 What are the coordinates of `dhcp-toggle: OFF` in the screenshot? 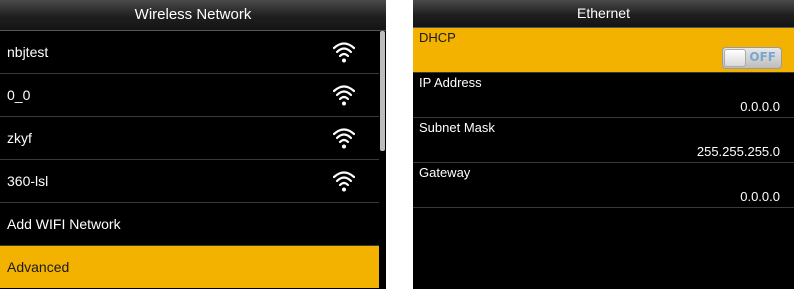 It's located at (752, 58).